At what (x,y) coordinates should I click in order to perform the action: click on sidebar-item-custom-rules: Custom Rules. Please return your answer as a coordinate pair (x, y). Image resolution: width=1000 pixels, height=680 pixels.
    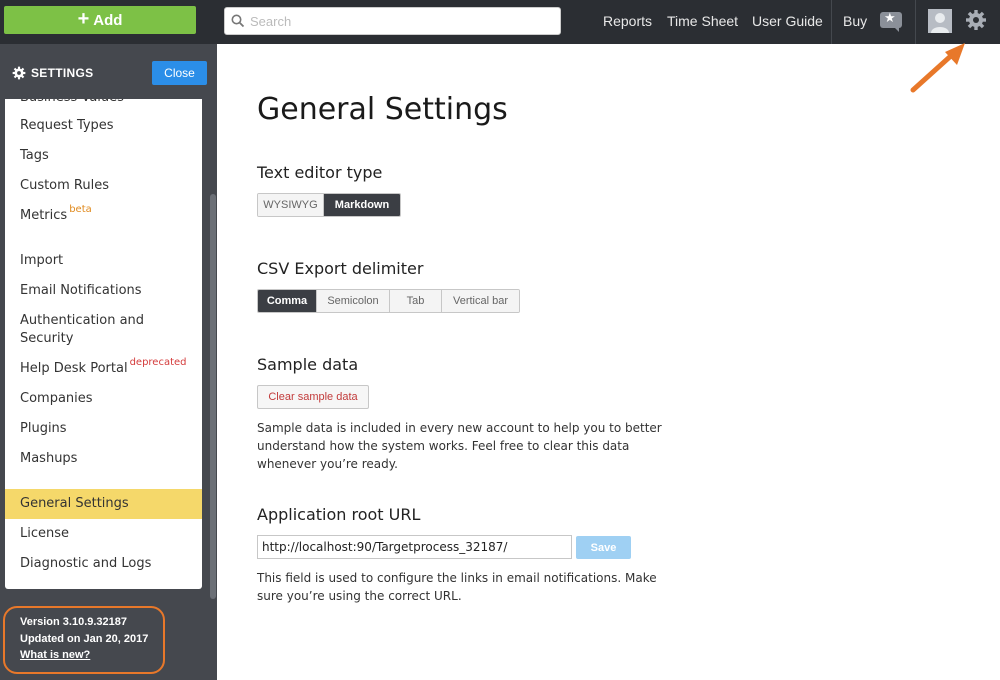
    Looking at the image, I should click on (103, 186).